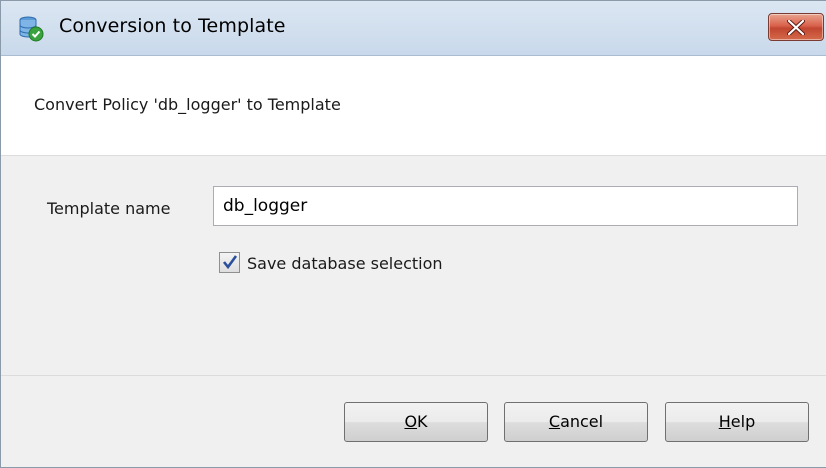  I want to click on cancel-accel: C, so click(554, 421).